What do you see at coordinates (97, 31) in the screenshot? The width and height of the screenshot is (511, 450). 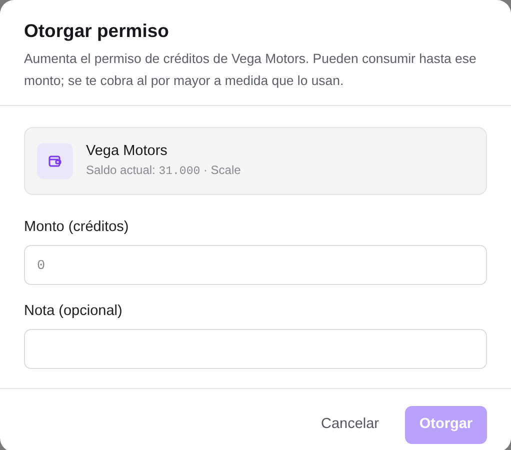 I see `dialog-title: Otorgar permiso` at bounding box center [97, 31].